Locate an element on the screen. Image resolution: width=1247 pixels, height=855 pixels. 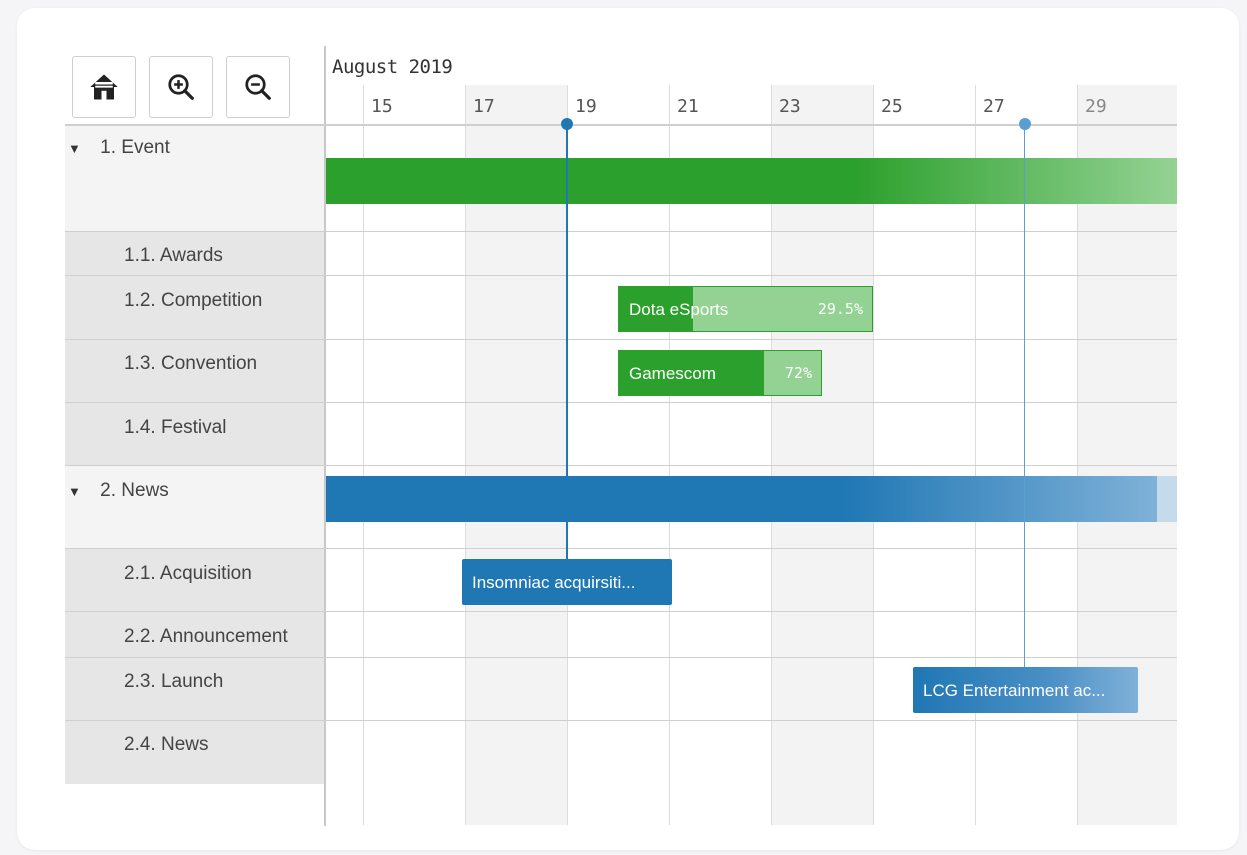
task-dota-esports: Dota eSports 29.5% is located at coordinates (745, 309).